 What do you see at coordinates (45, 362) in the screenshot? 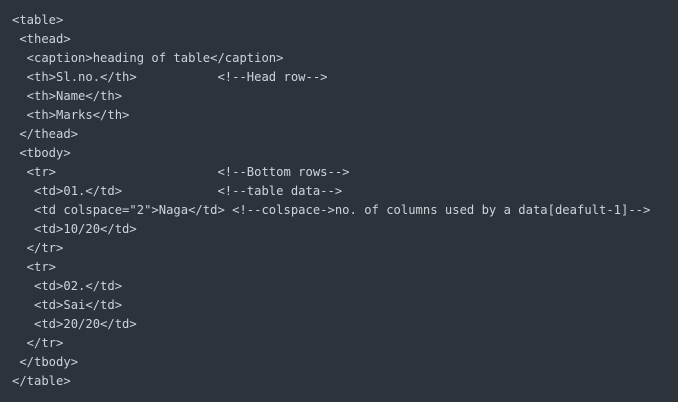
I see `code-line: </tbody>` at bounding box center [45, 362].